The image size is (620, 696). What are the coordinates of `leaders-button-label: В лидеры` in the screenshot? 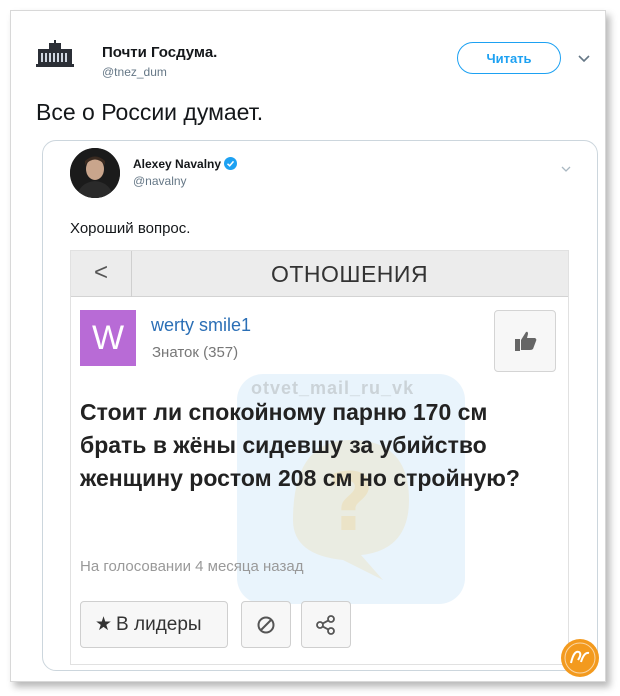 It's located at (159, 624).